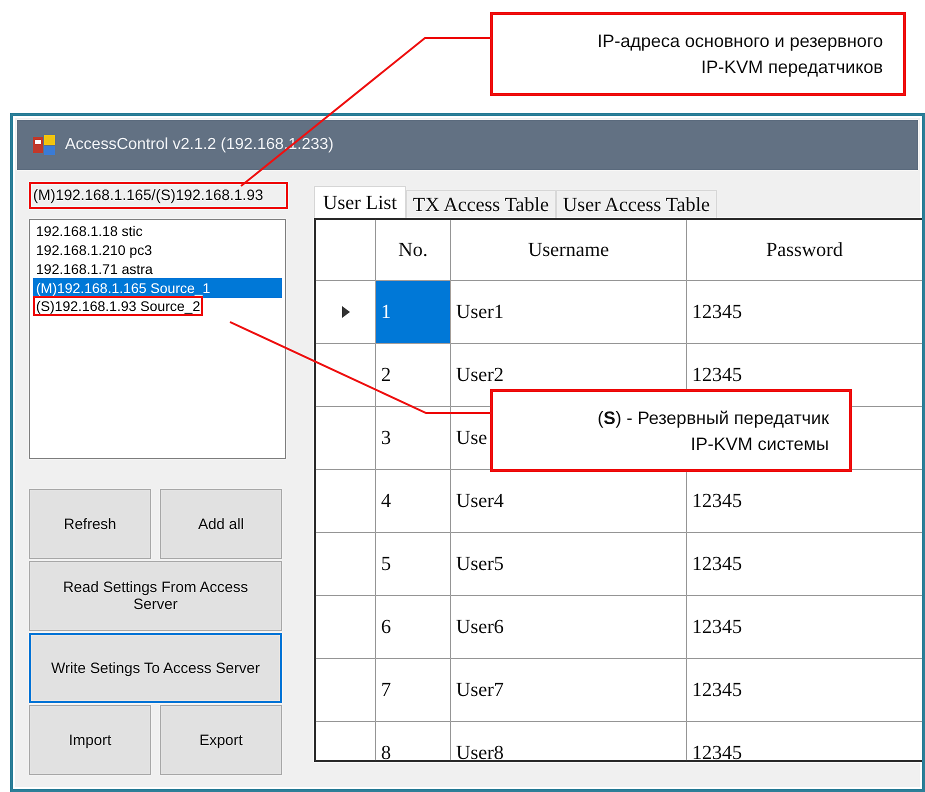  What do you see at coordinates (155, 668) in the screenshot?
I see `action-button: Write Setings To Access Server` at bounding box center [155, 668].